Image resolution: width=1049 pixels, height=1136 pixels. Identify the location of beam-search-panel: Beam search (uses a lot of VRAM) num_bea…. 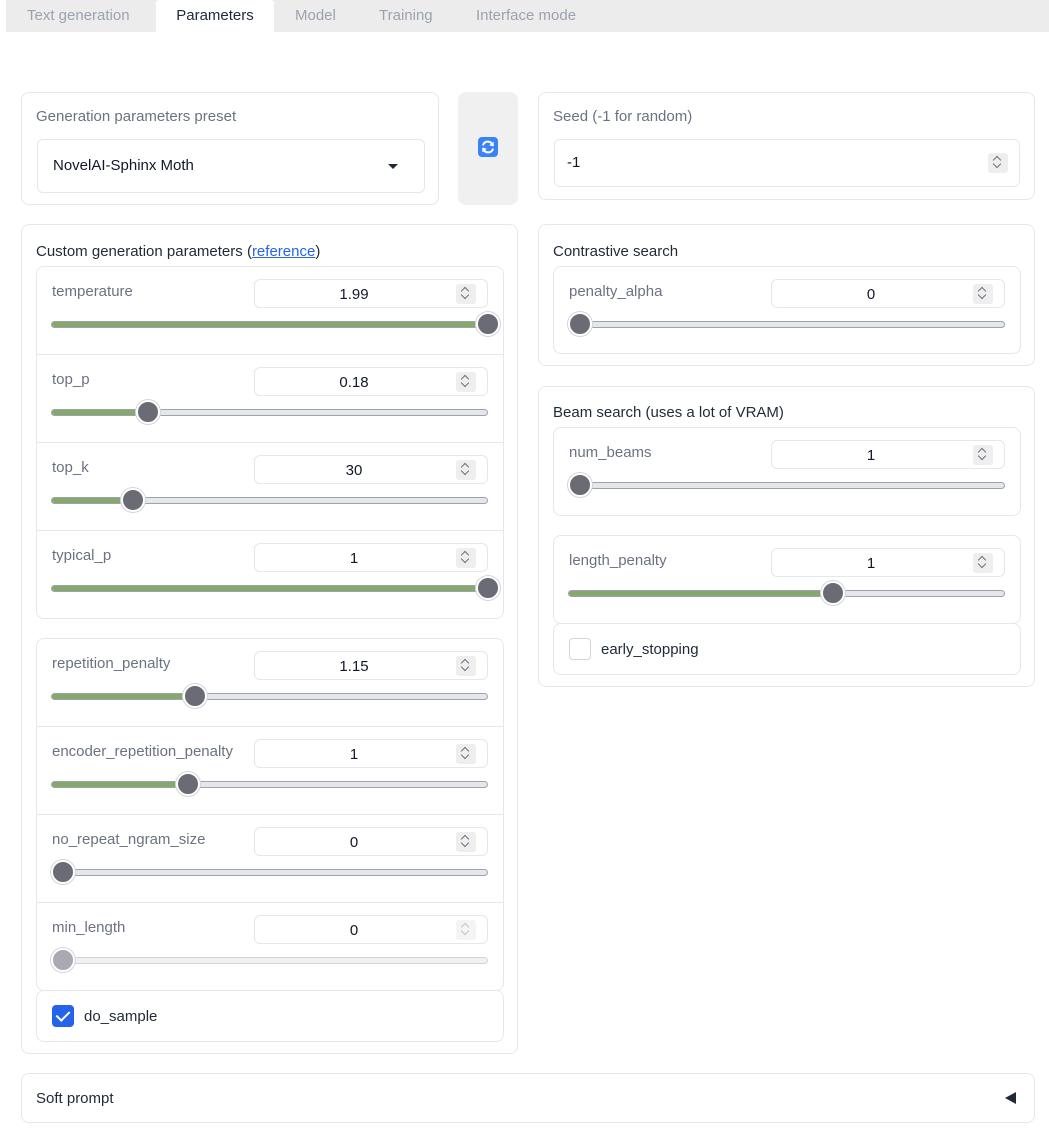
(786, 536).